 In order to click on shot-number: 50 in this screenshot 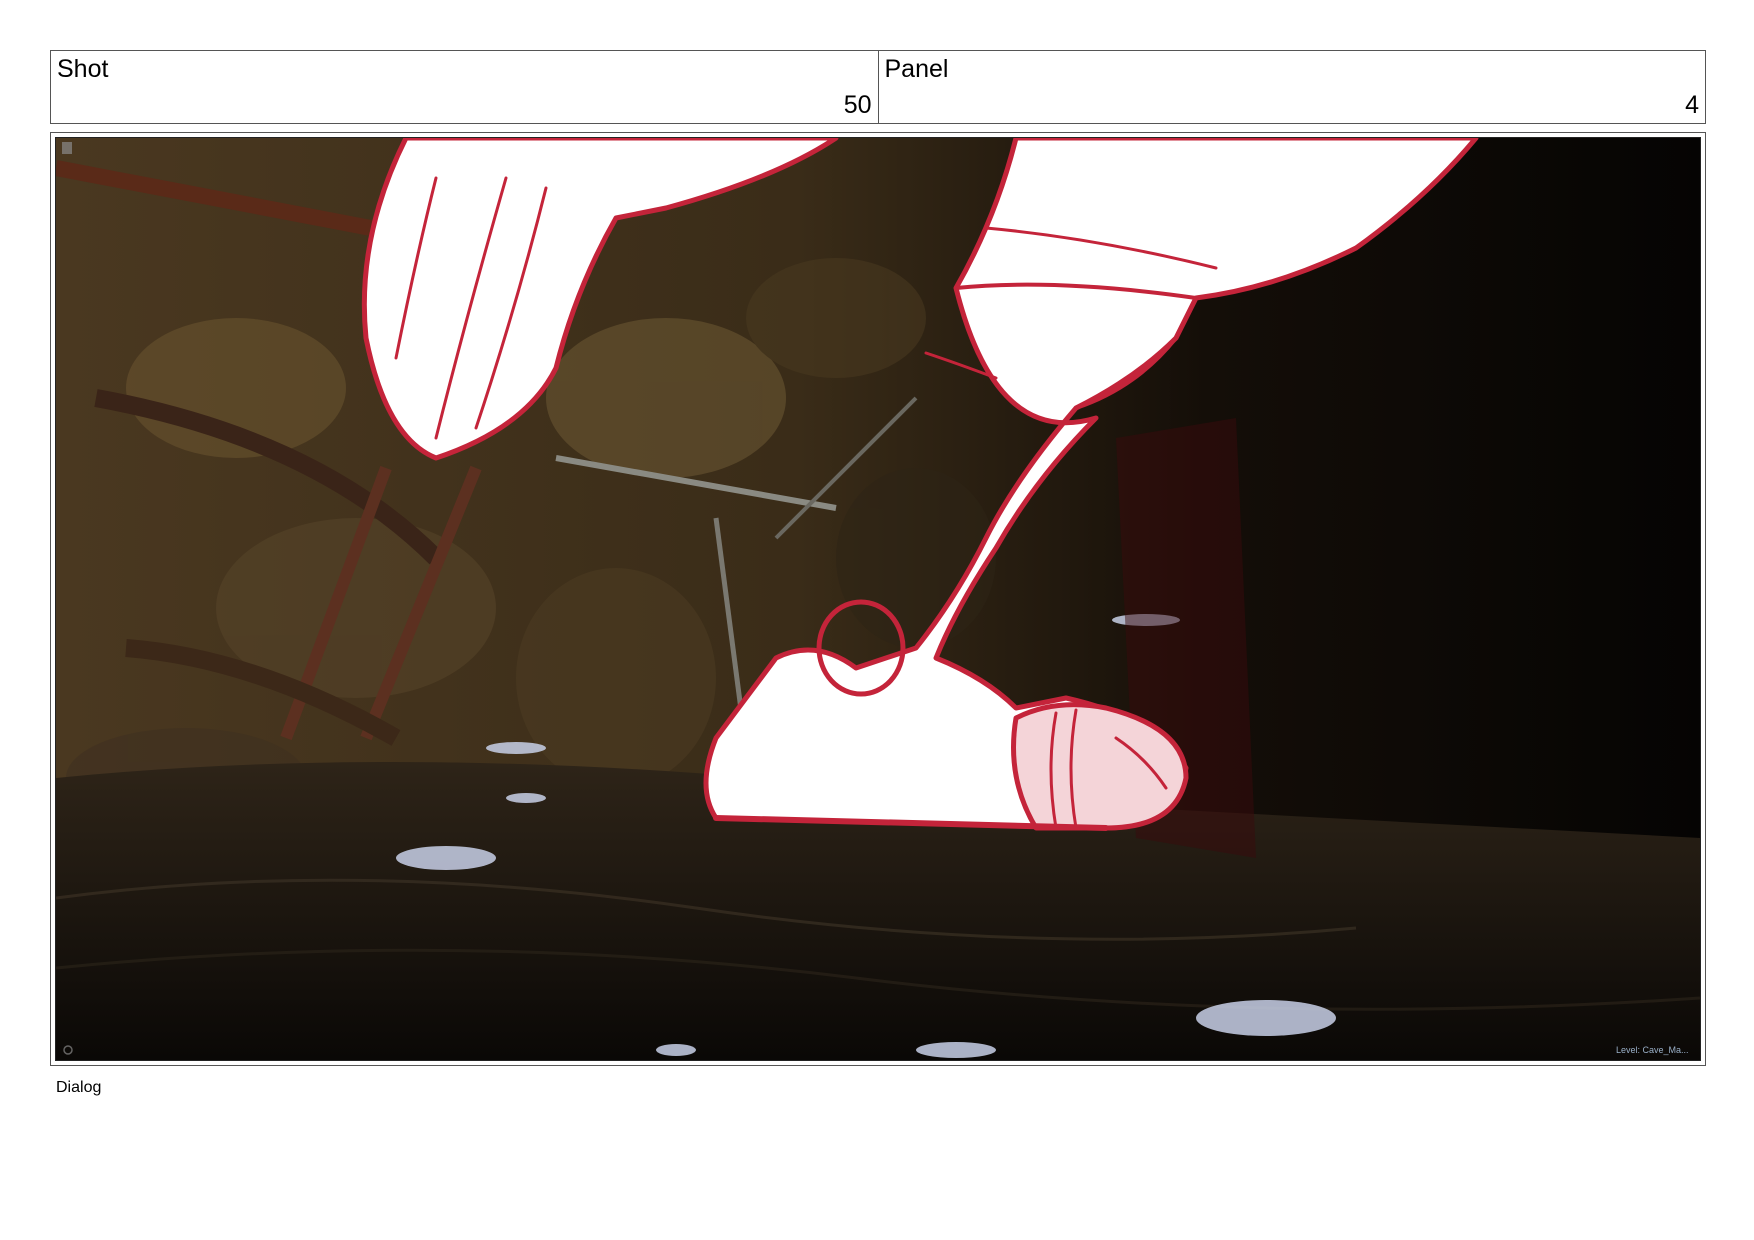, I will do `click(857, 105)`.